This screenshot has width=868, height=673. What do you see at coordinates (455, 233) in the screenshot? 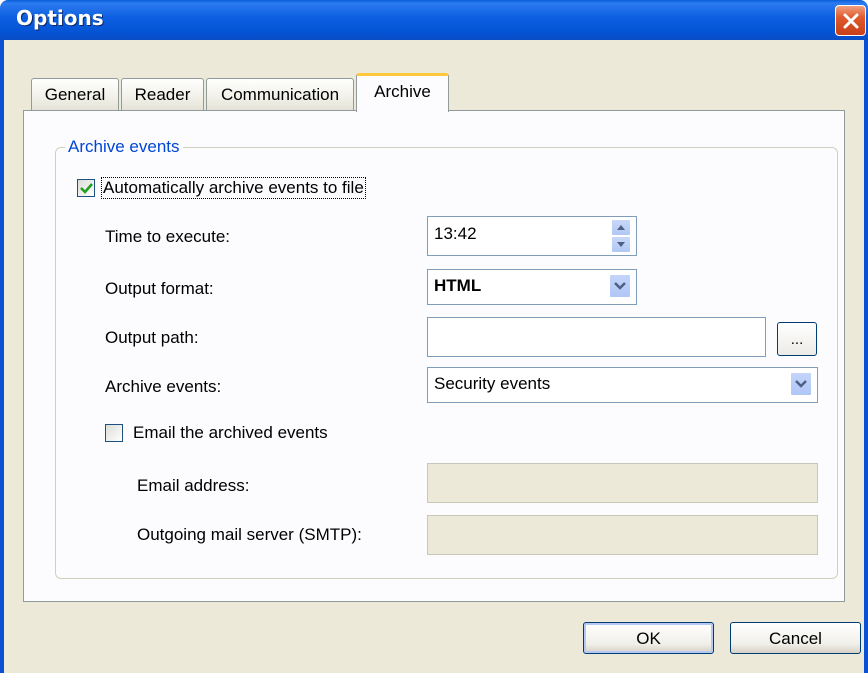
I see `time-value: 13:42` at bounding box center [455, 233].